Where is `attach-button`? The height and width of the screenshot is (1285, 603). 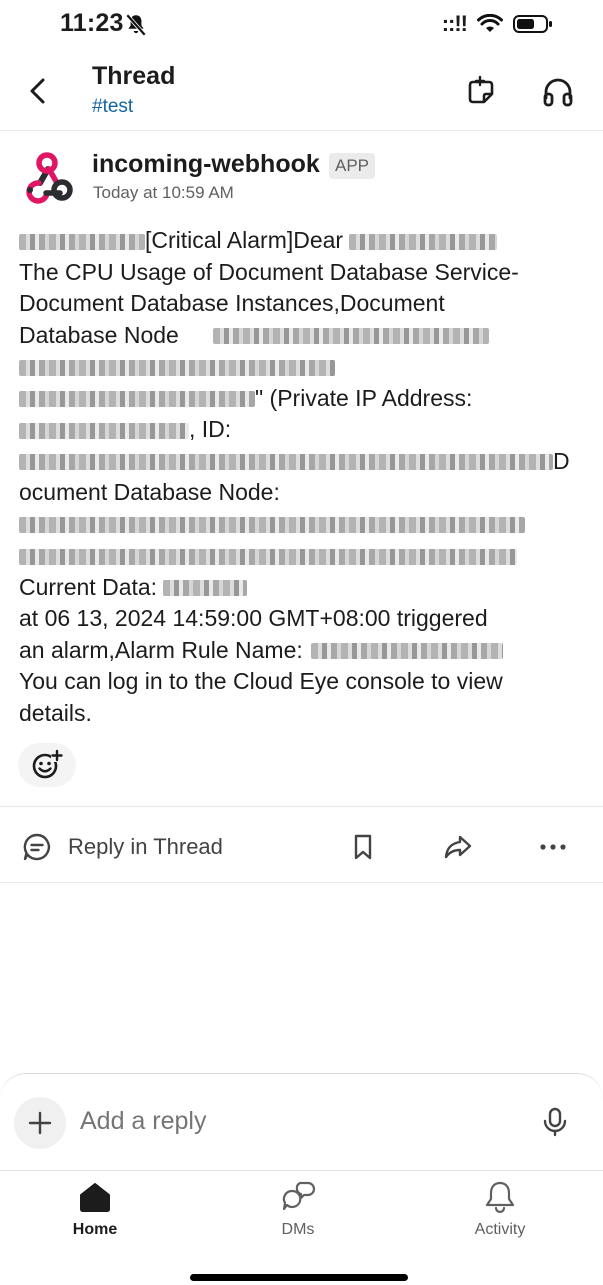
attach-button is located at coordinates (40, 1123).